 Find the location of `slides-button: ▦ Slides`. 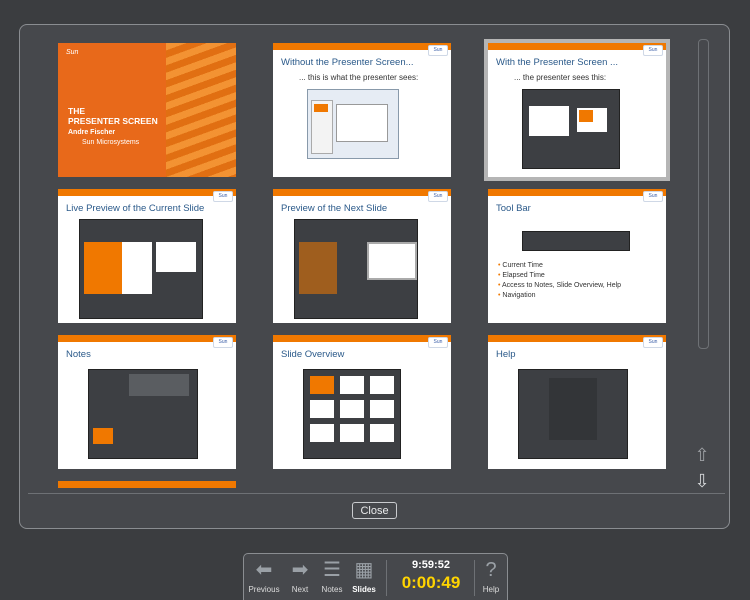

slides-button: ▦ Slides is located at coordinates (364, 576).